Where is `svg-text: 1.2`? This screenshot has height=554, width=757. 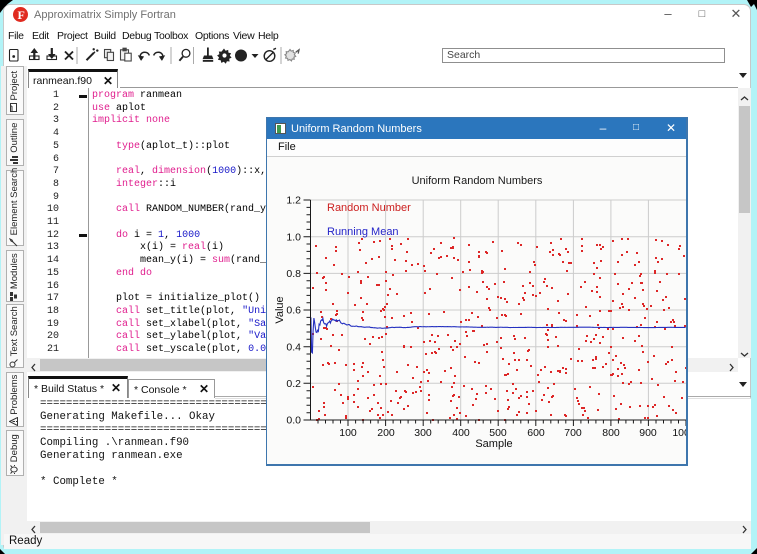 svg-text: 1.2 is located at coordinates (293, 200).